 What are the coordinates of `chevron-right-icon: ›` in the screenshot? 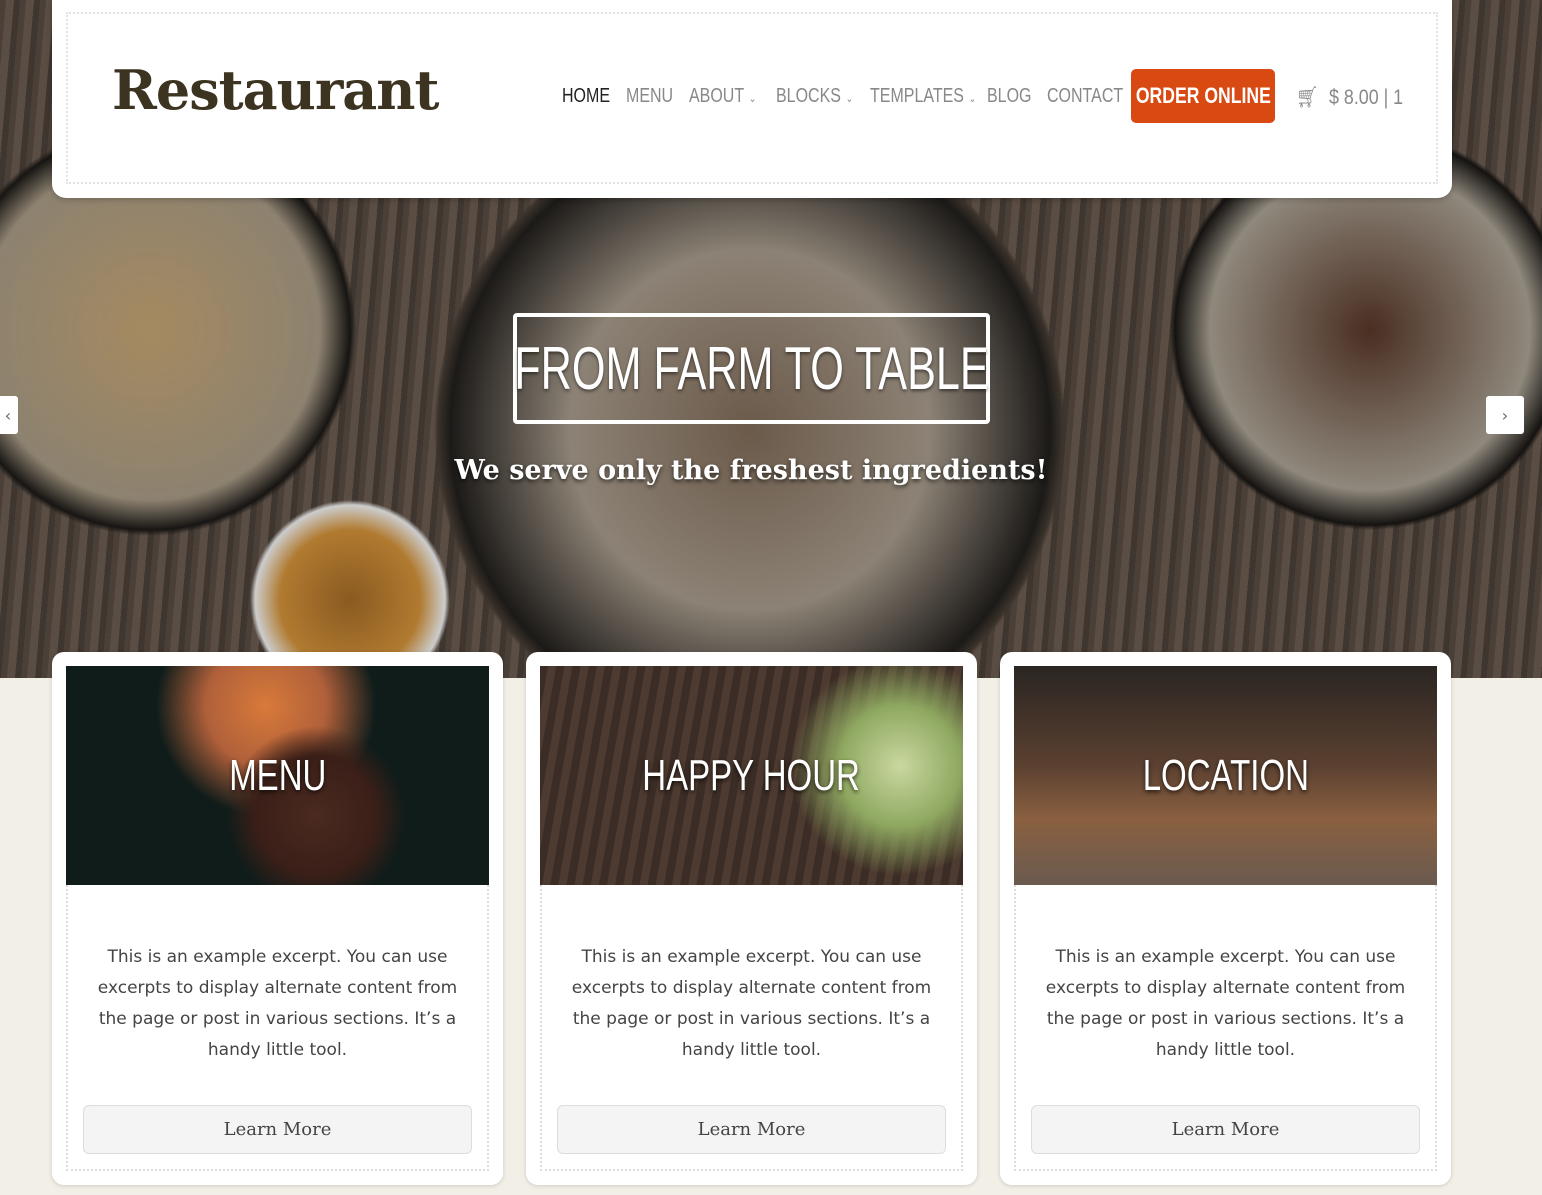 It's located at (1505, 415).